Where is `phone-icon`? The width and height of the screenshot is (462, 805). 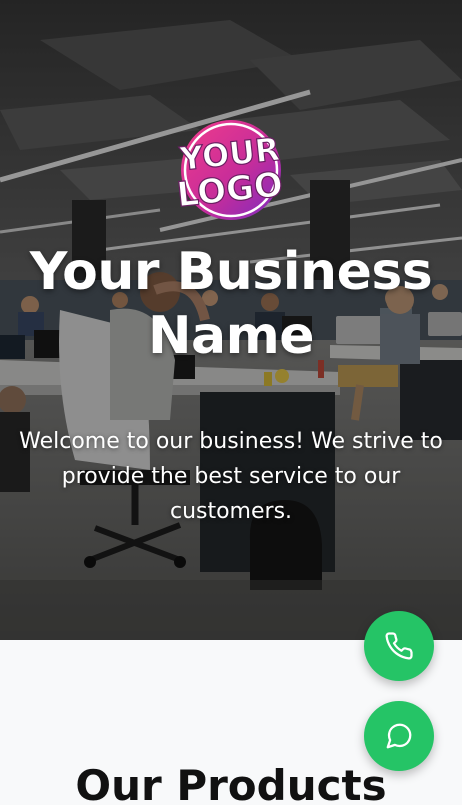 phone-icon is located at coordinates (399, 646).